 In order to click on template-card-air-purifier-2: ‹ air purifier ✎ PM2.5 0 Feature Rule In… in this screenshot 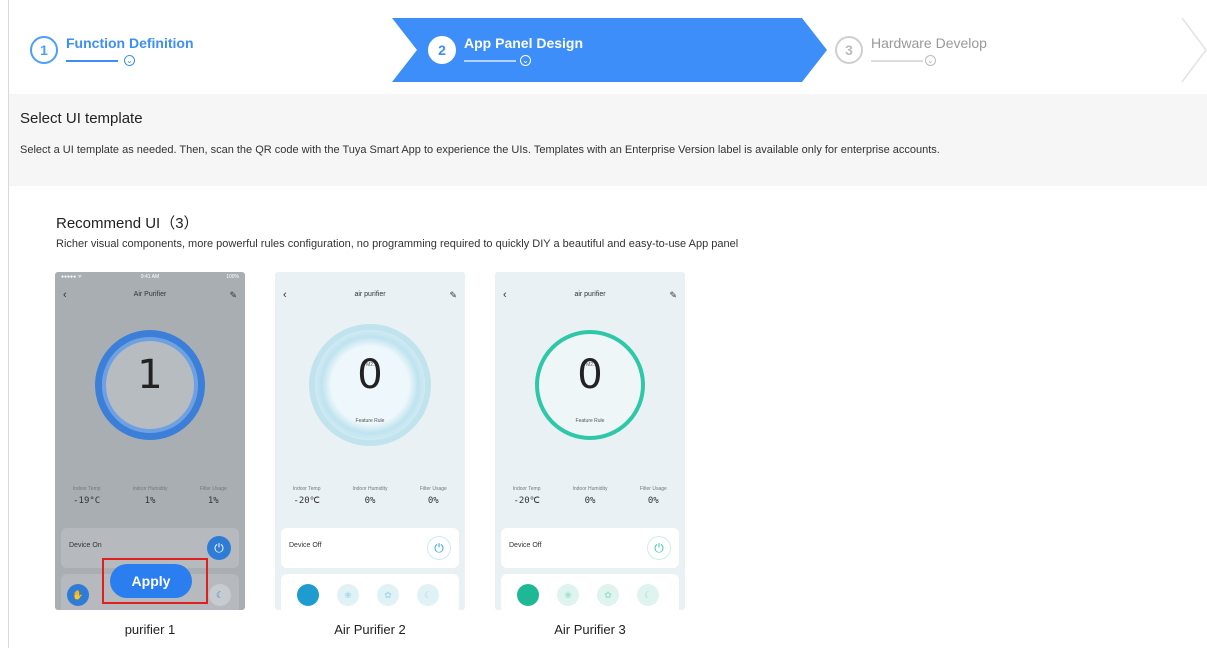, I will do `click(370, 441)`.